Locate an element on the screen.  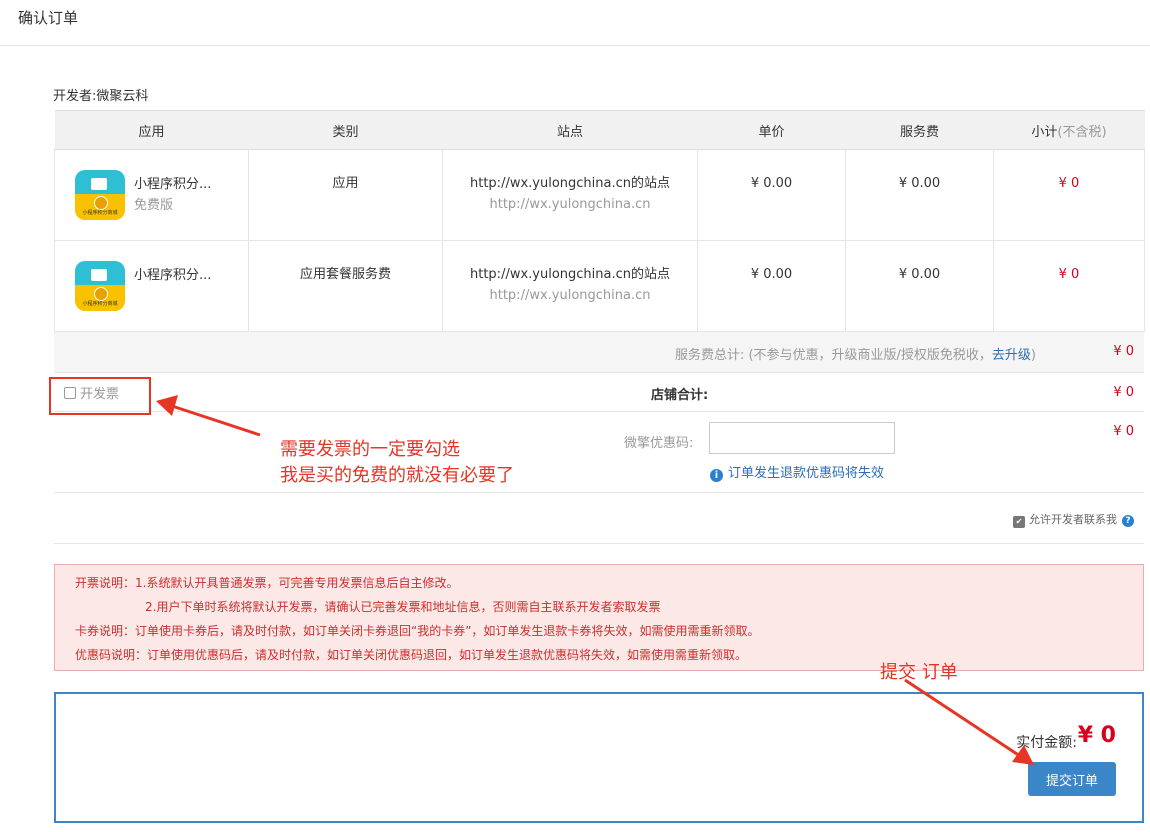
coupon-row: 微擎优惠码: i 订单发生退款优惠码将失效 ¥ 0 is located at coordinates (599, 452).